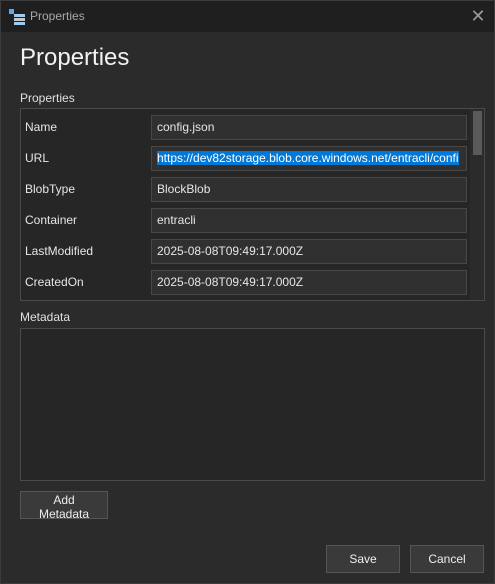 This screenshot has width=495, height=584. What do you see at coordinates (478, 16) in the screenshot?
I see `close-icon: ✕` at bounding box center [478, 16].